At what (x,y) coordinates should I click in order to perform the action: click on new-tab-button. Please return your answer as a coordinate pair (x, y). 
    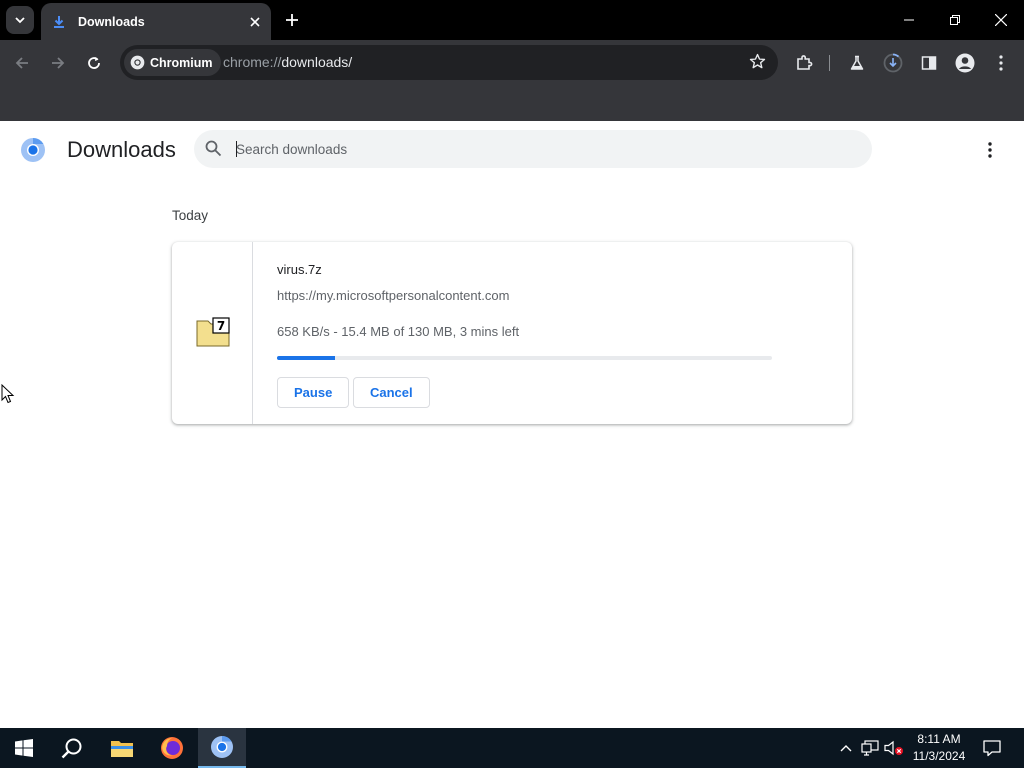
    Looking at the image, I should click on (292, 20).